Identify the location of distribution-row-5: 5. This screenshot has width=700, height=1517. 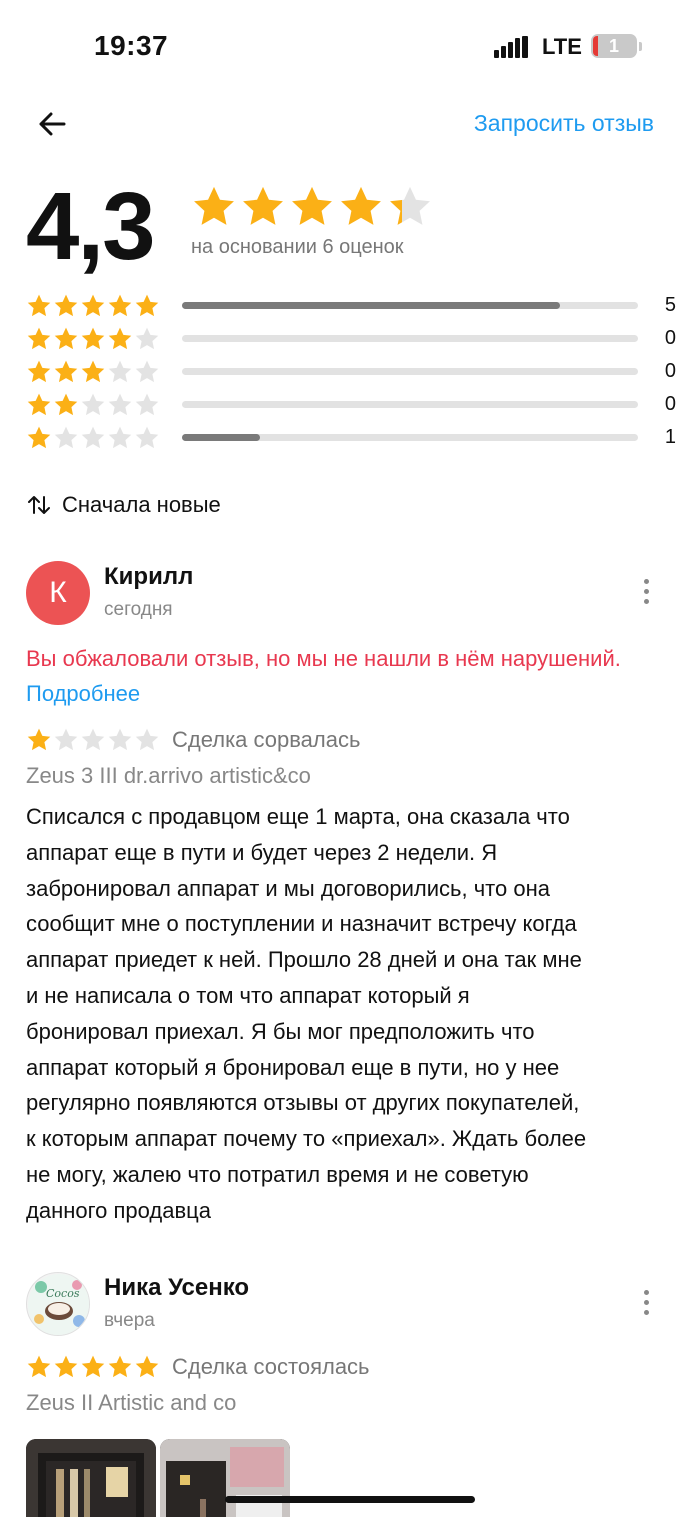
(351, 306).